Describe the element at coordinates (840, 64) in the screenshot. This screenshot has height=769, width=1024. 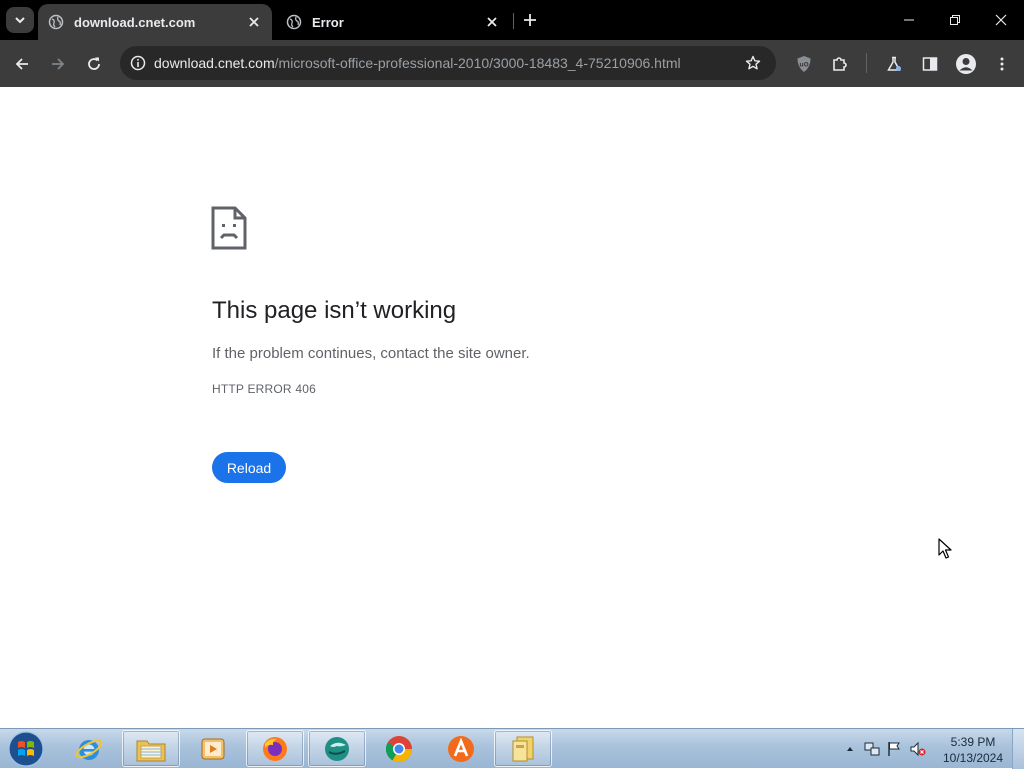
I see `extensions-puzzle-icon` at that location.